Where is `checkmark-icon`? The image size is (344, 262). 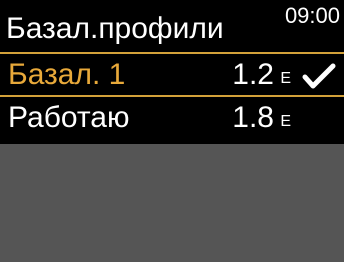 checkmark-icon is located at coordinates (319, 76).